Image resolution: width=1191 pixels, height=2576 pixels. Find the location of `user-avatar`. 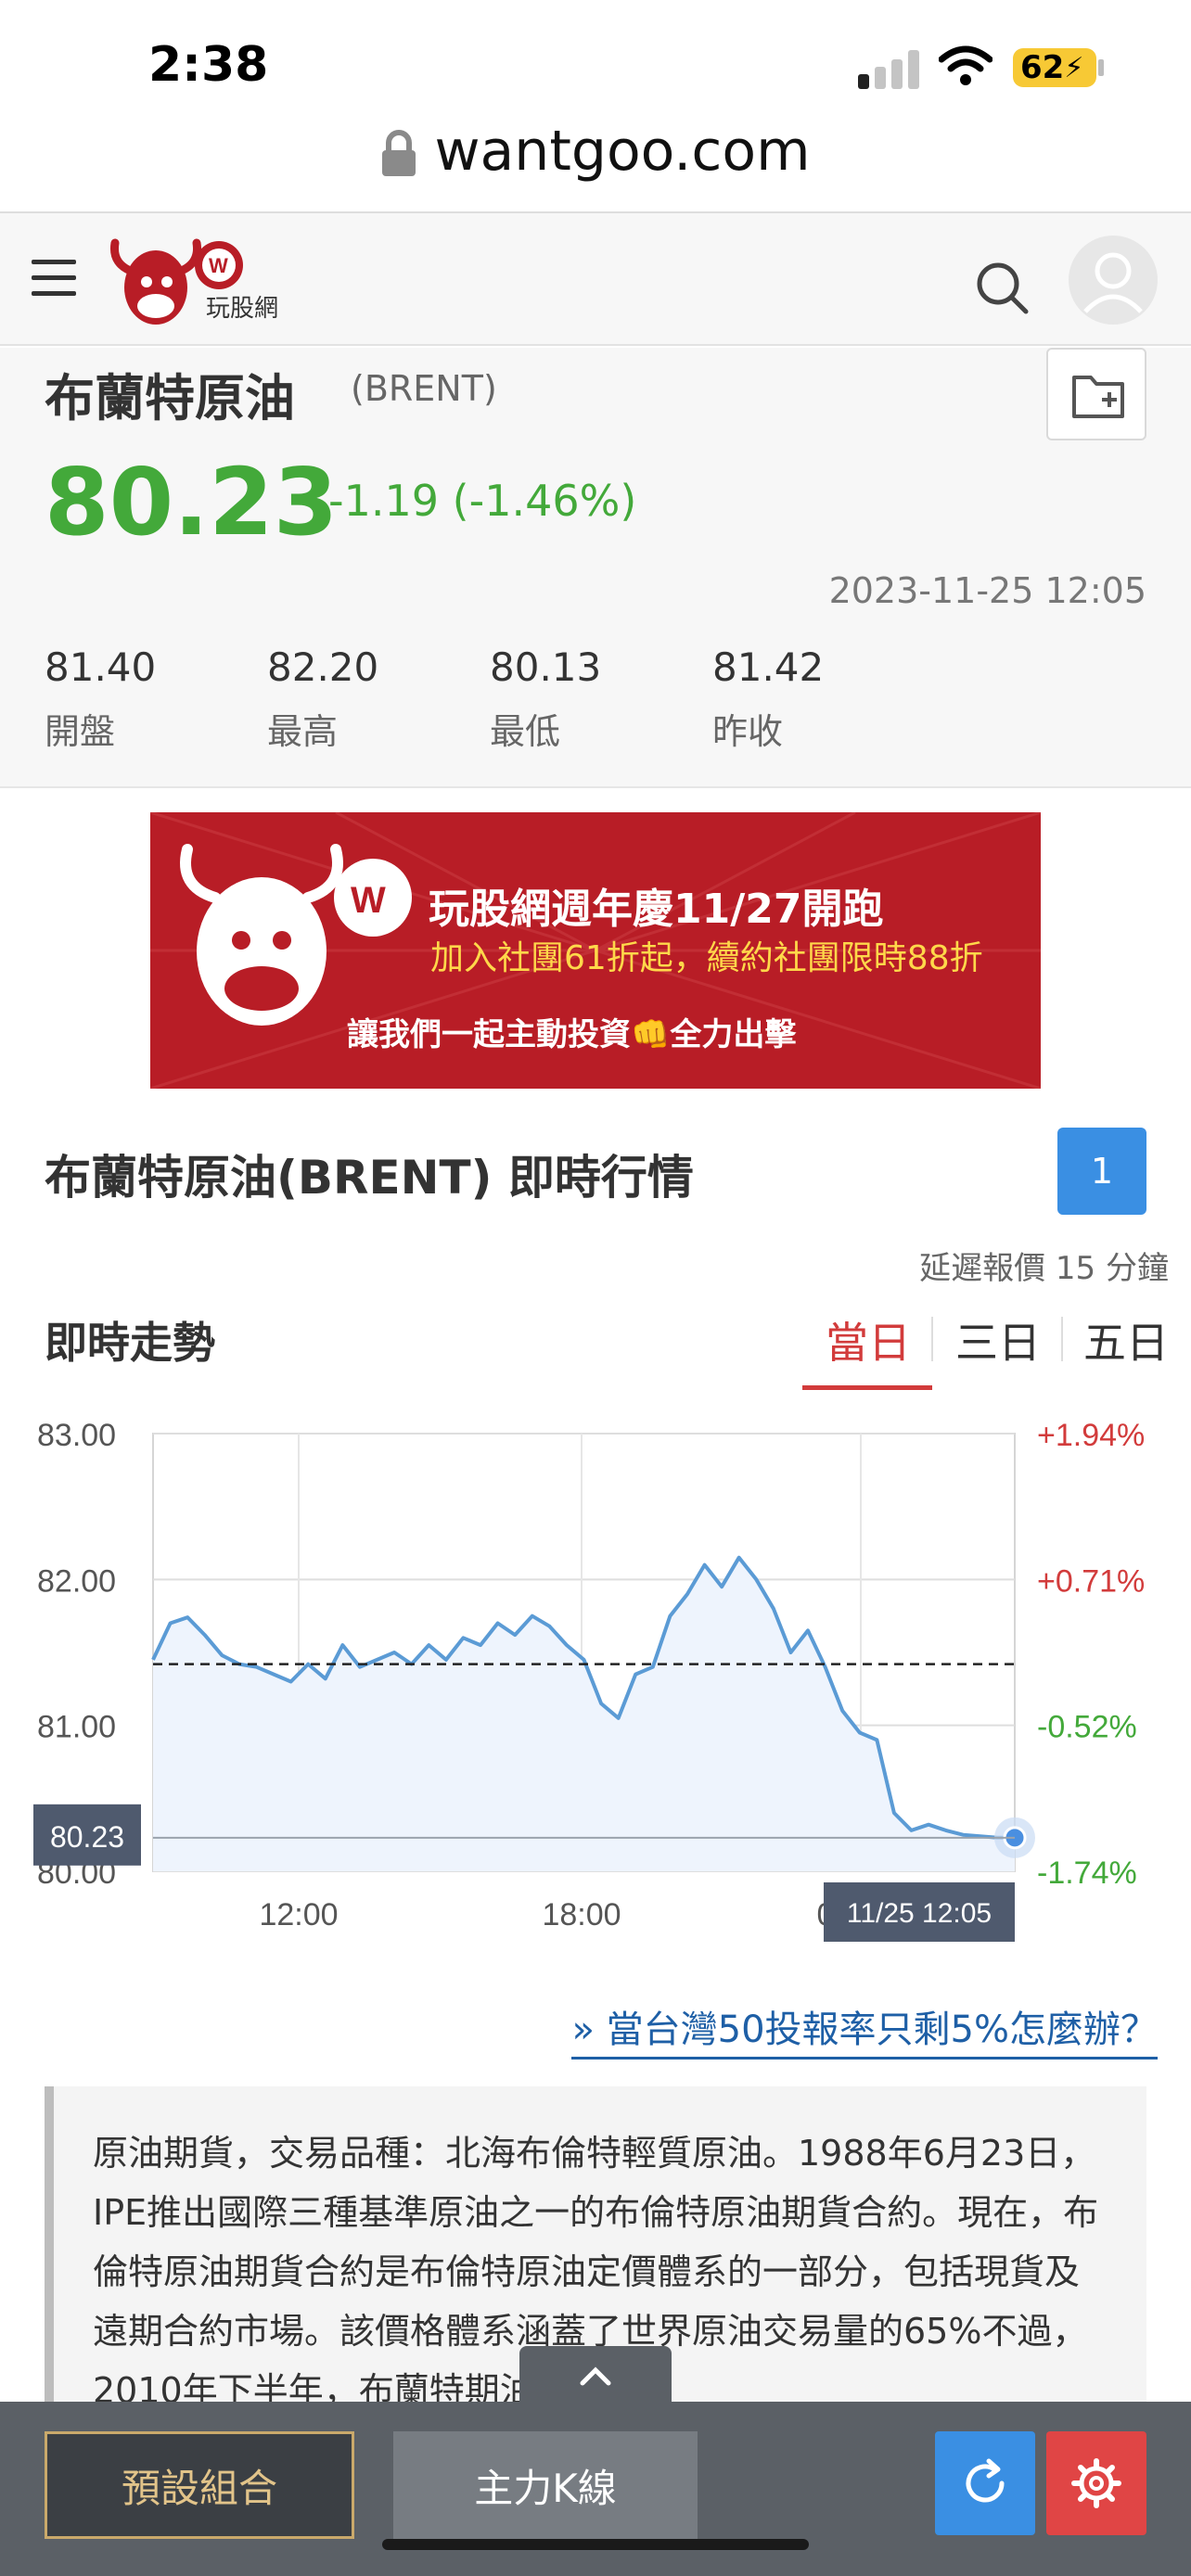

user-avatar is located at coordinates (1113, 281).